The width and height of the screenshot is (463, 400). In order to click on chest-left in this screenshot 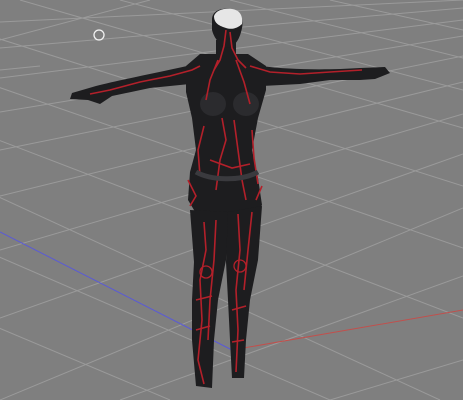, I will do `click(213, 104)`.